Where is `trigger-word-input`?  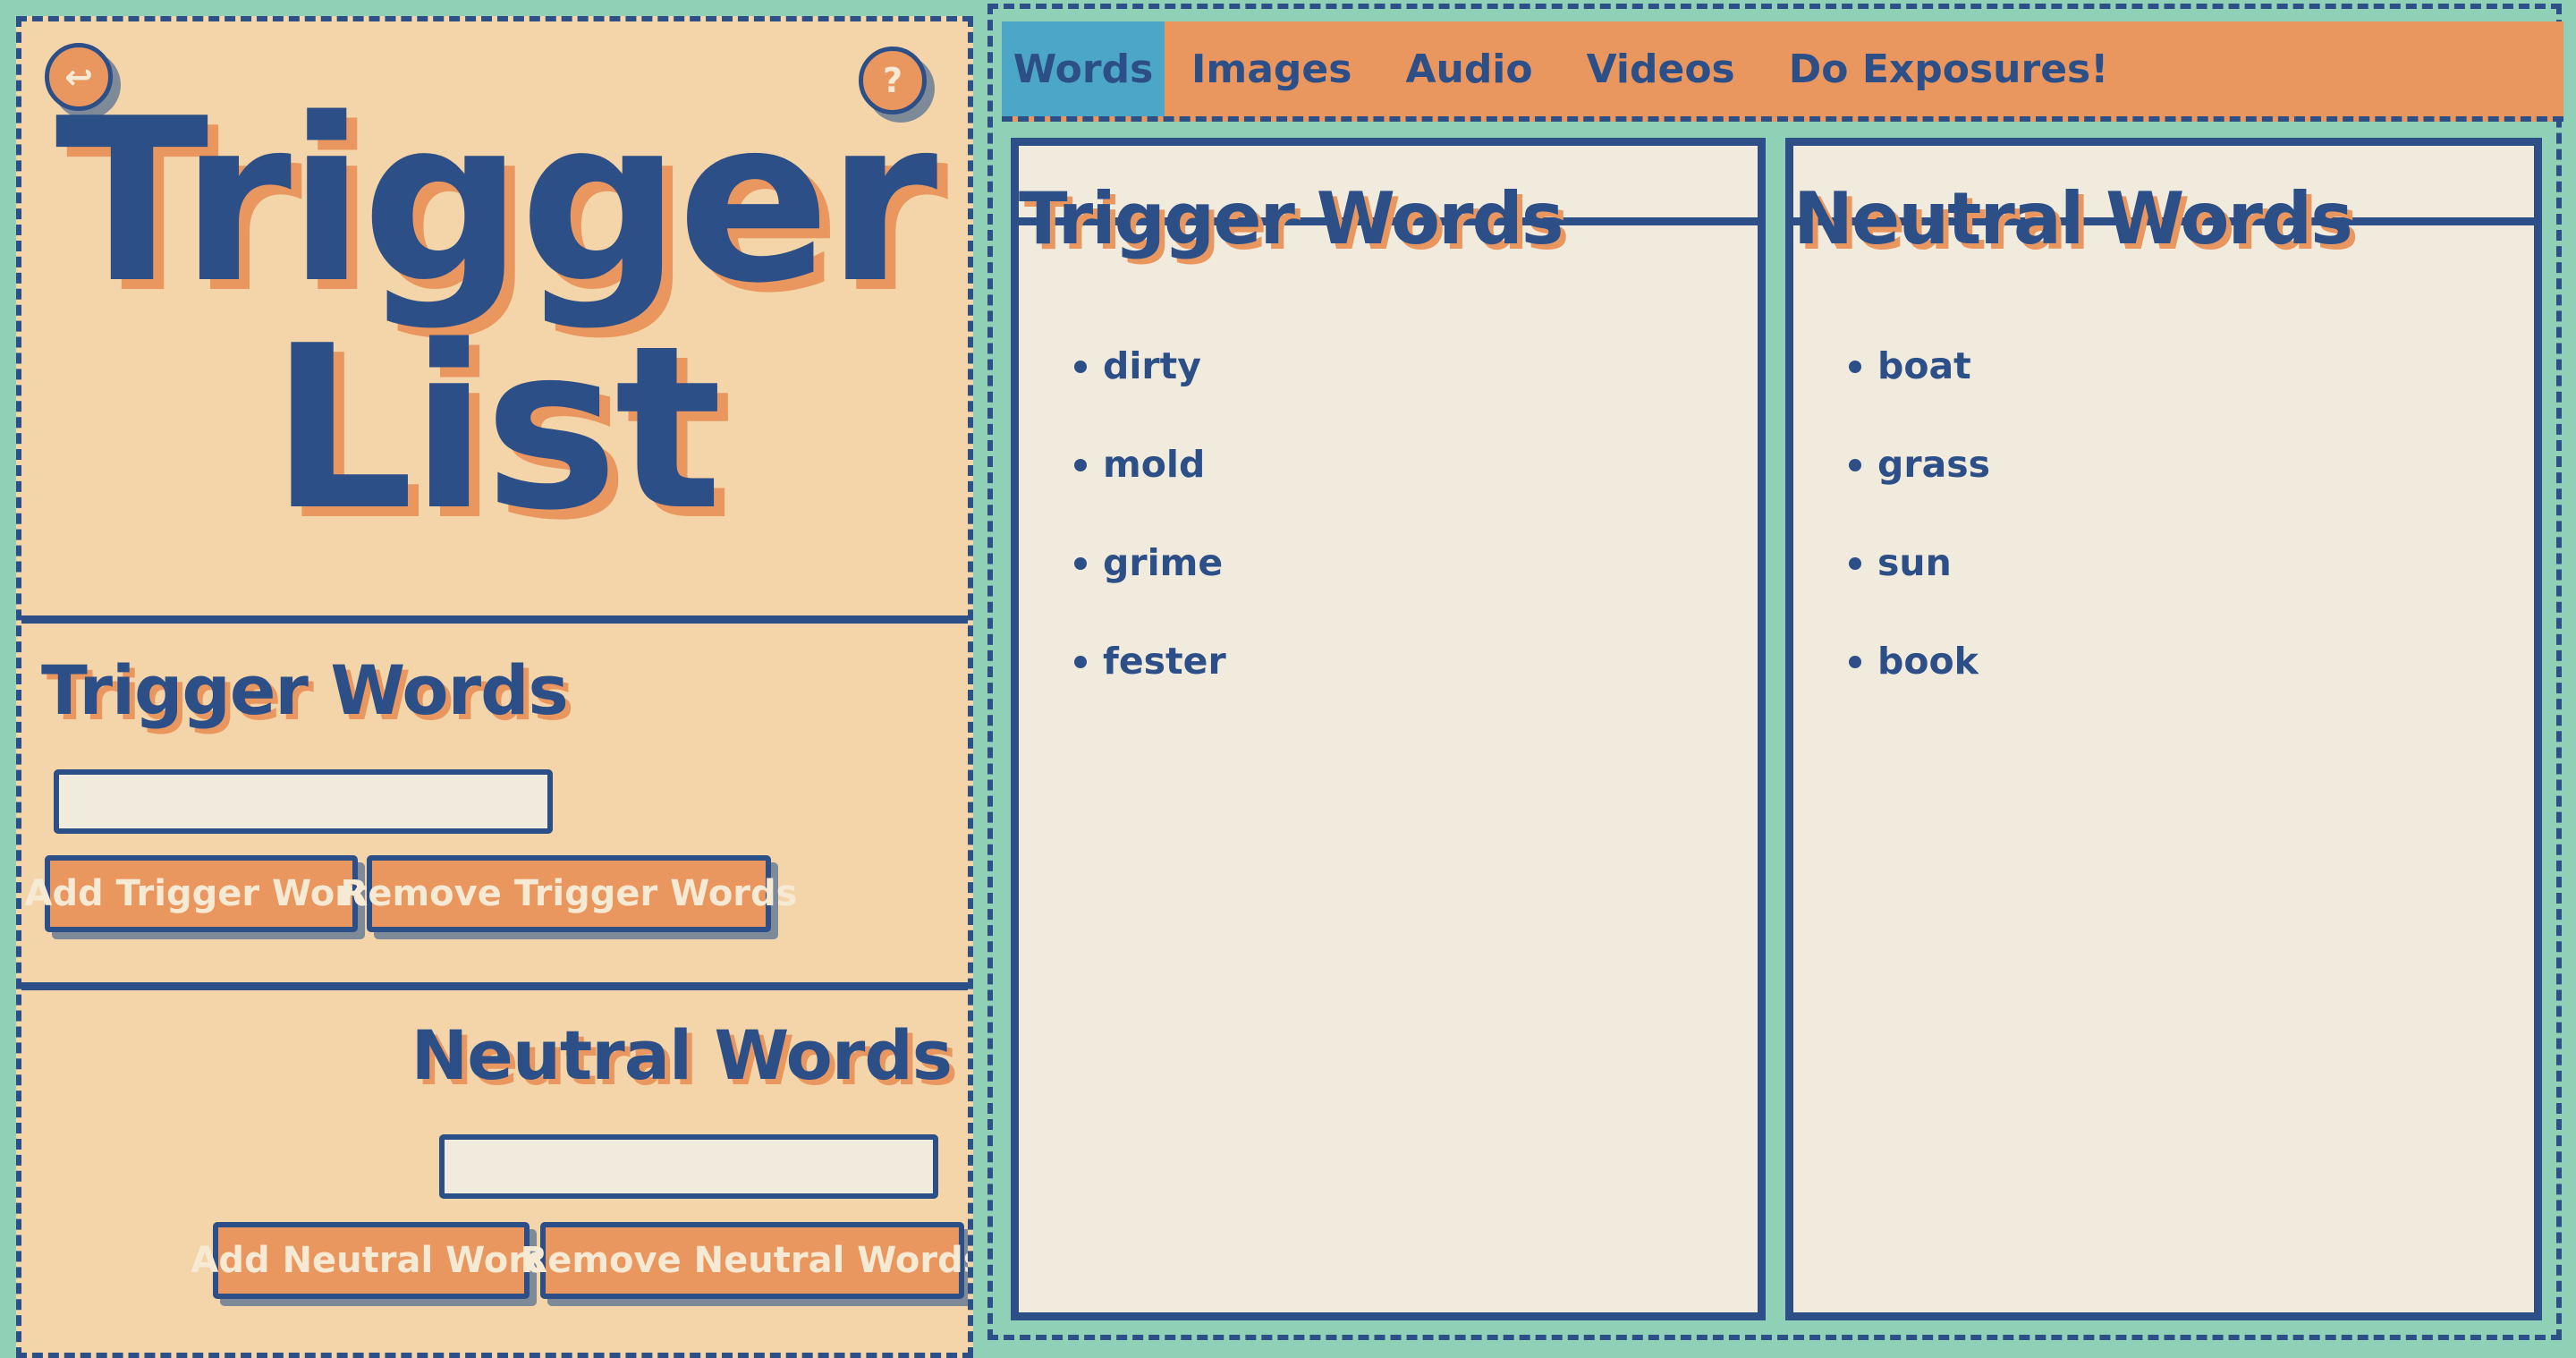
trigger-word-input is located at coordinates (303, 801).